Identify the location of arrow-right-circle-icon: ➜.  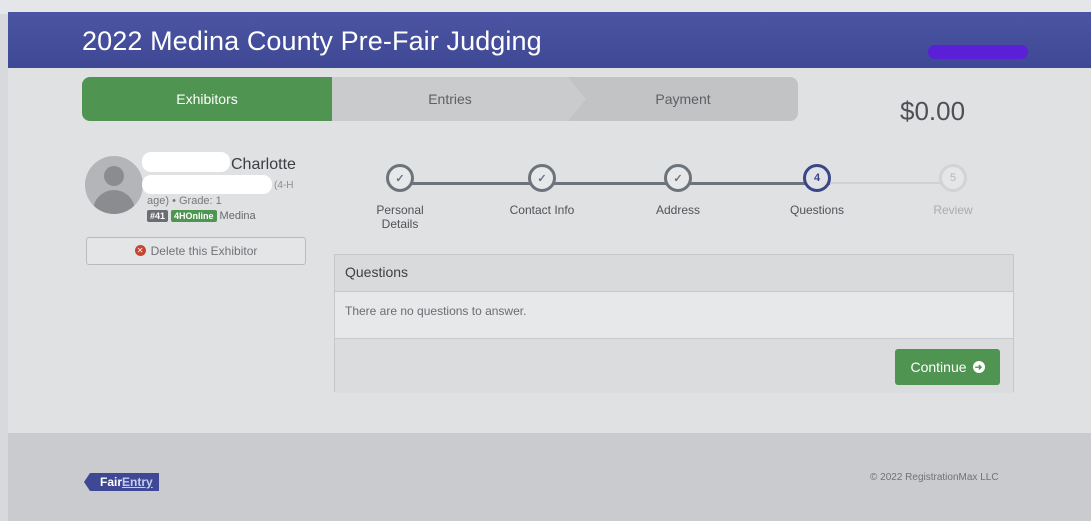
(978, 367).